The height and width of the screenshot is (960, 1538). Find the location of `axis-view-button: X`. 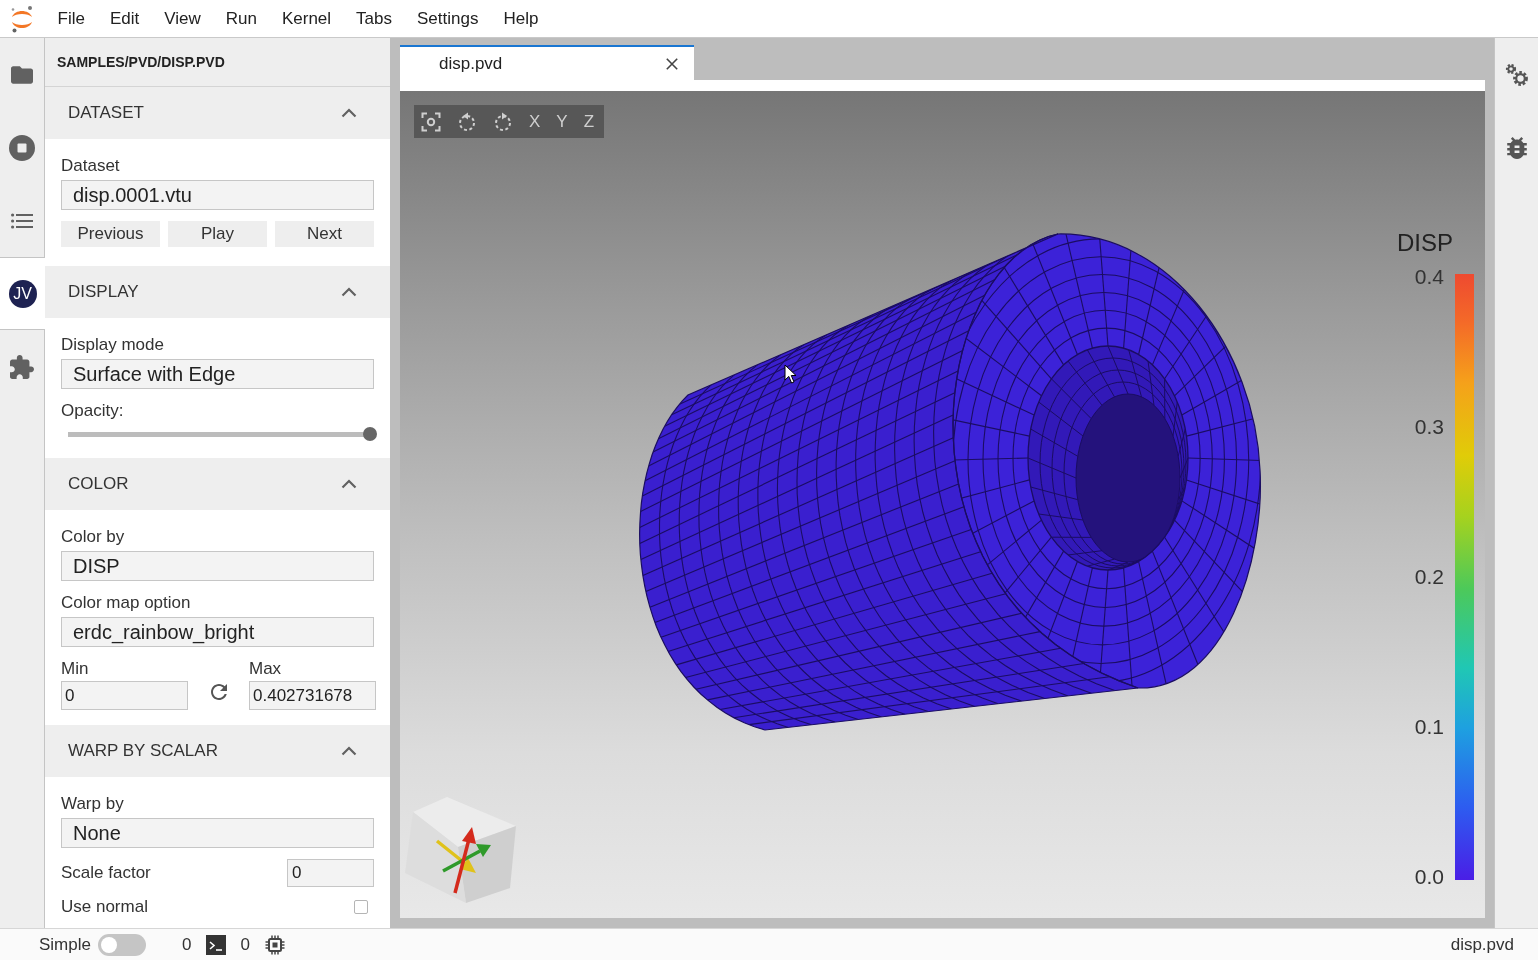

axis-view-button: X is located at coordinates (535, 121).